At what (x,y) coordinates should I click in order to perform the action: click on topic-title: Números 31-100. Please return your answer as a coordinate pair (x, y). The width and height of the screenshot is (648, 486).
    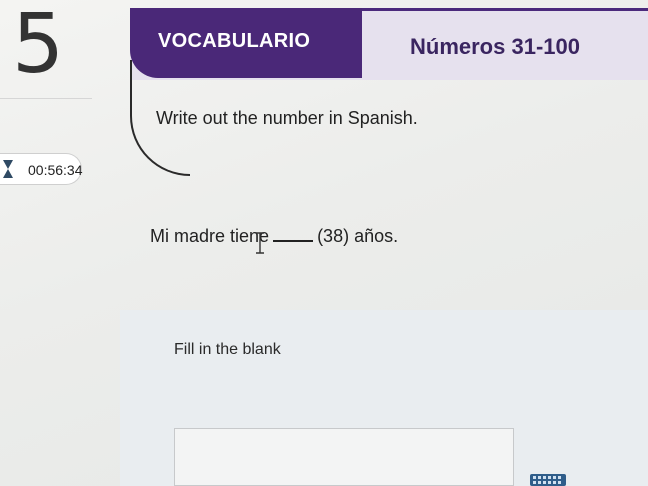
    Looking at the image, I should click on (495, 46).